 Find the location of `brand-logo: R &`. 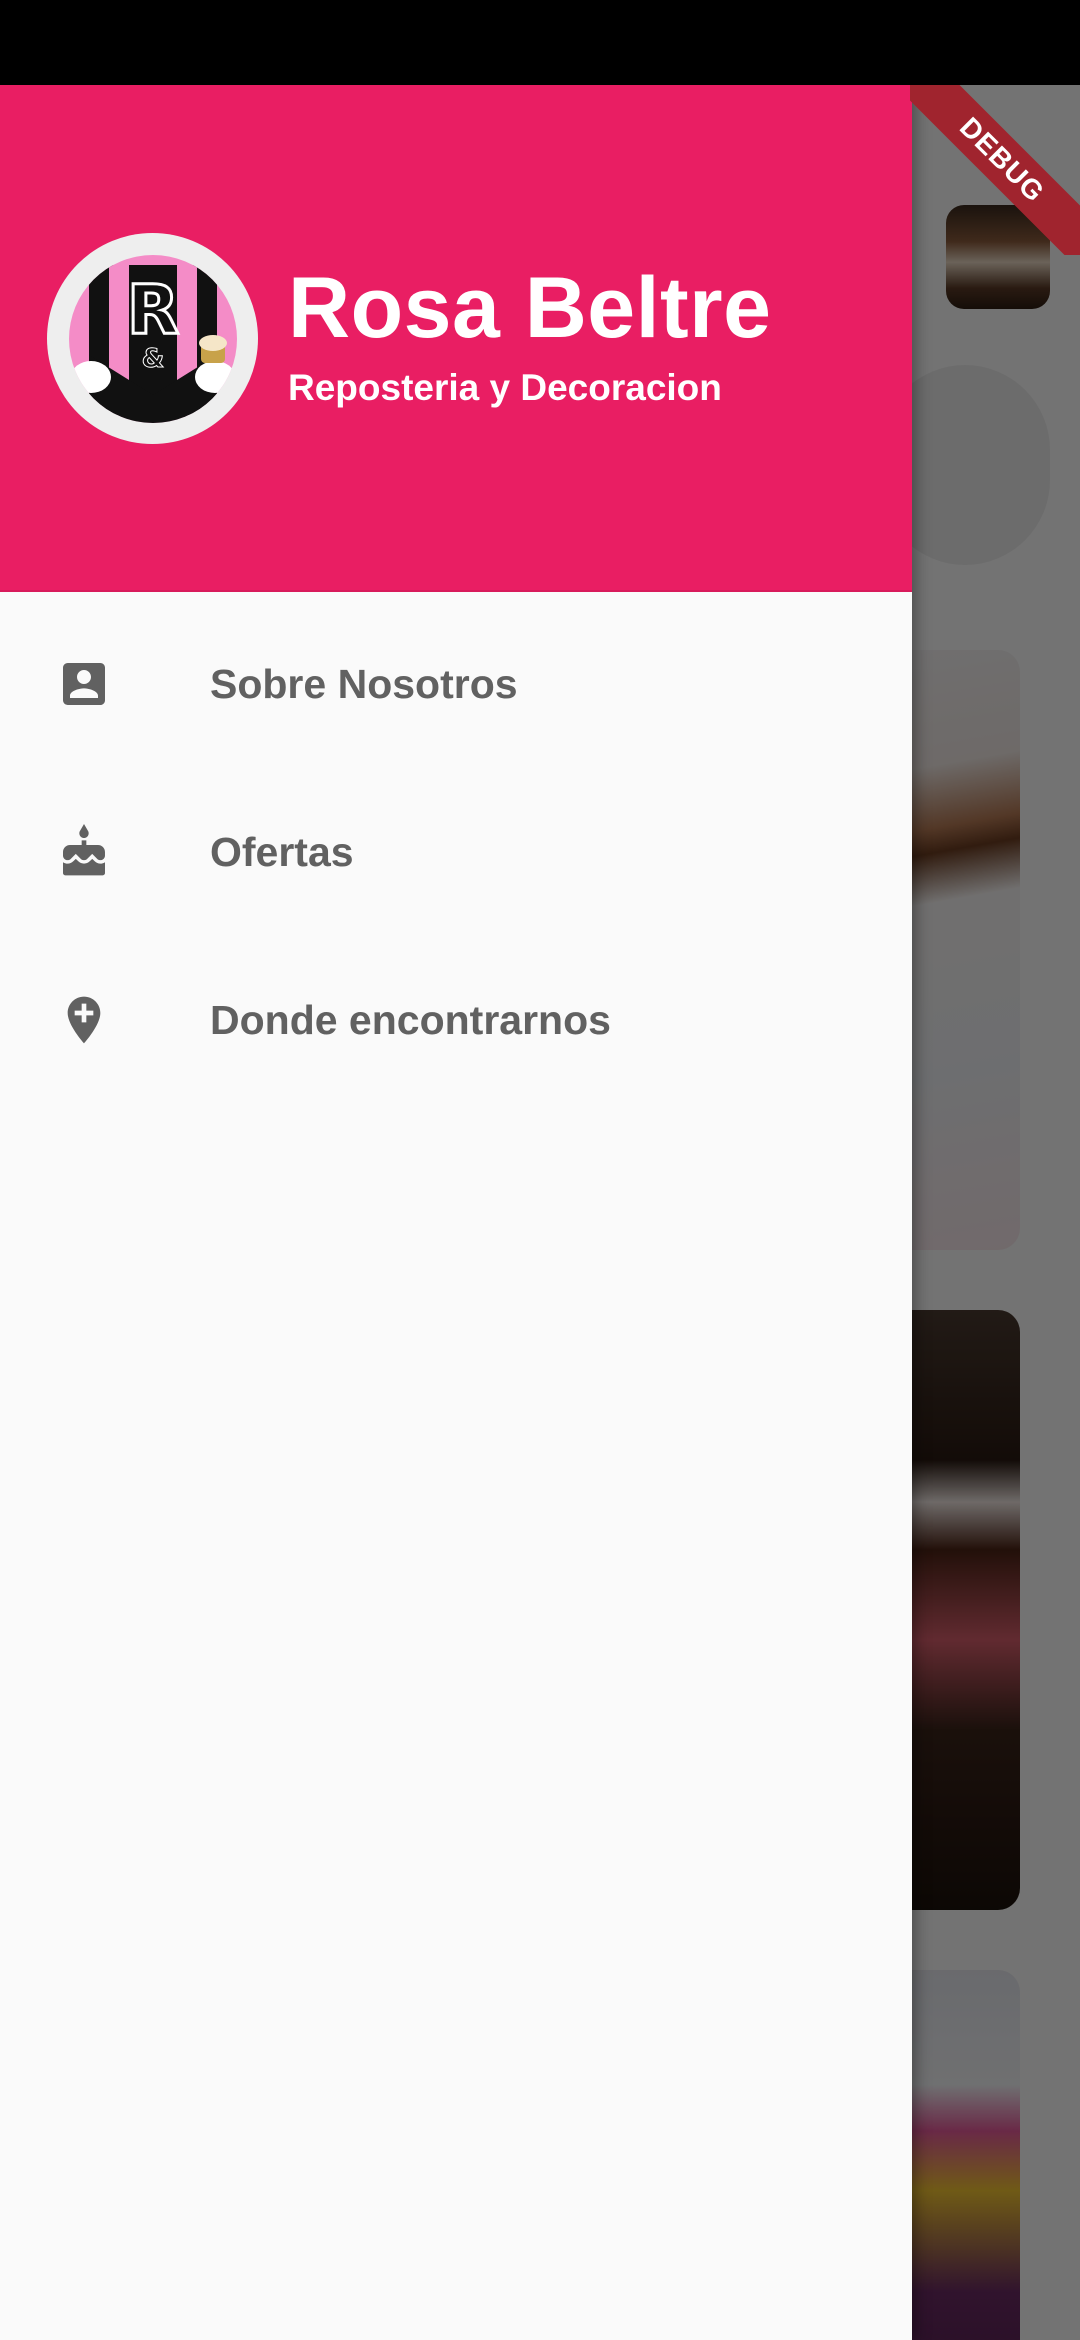

brand-logo: R & is located at coordinates (152, 338).